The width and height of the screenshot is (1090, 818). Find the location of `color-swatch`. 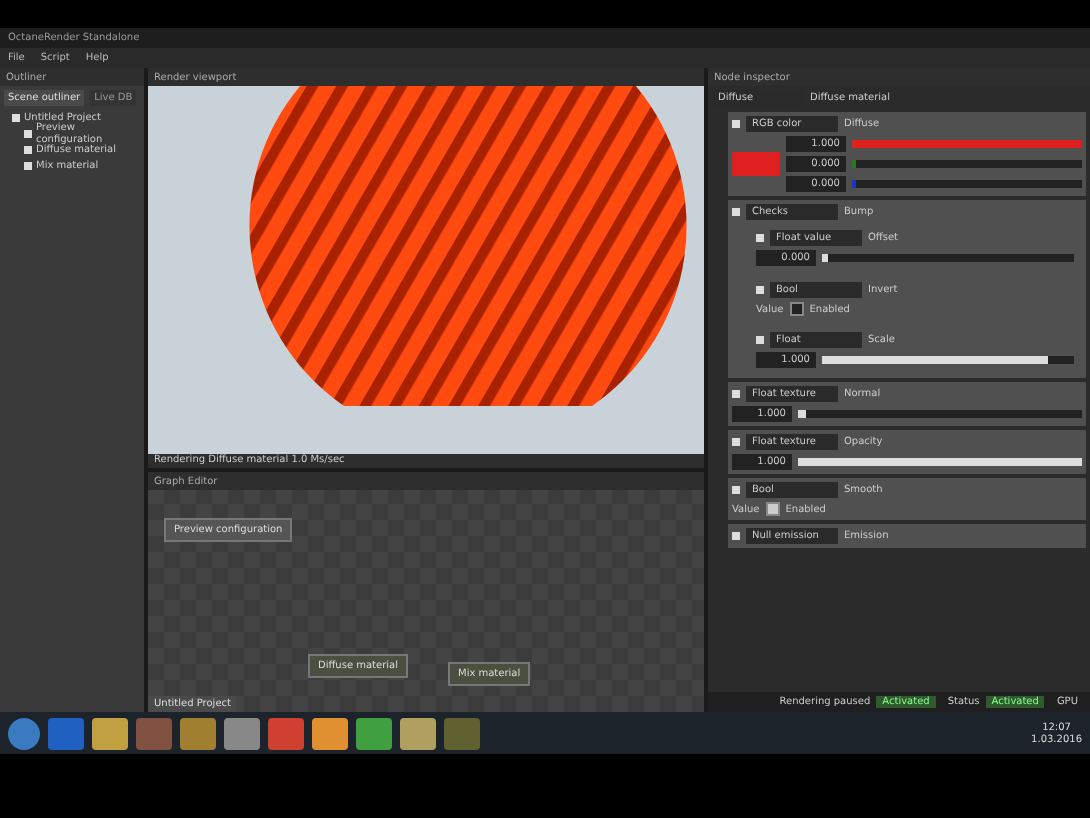

color-swatch is located at coordinates (756, 164).